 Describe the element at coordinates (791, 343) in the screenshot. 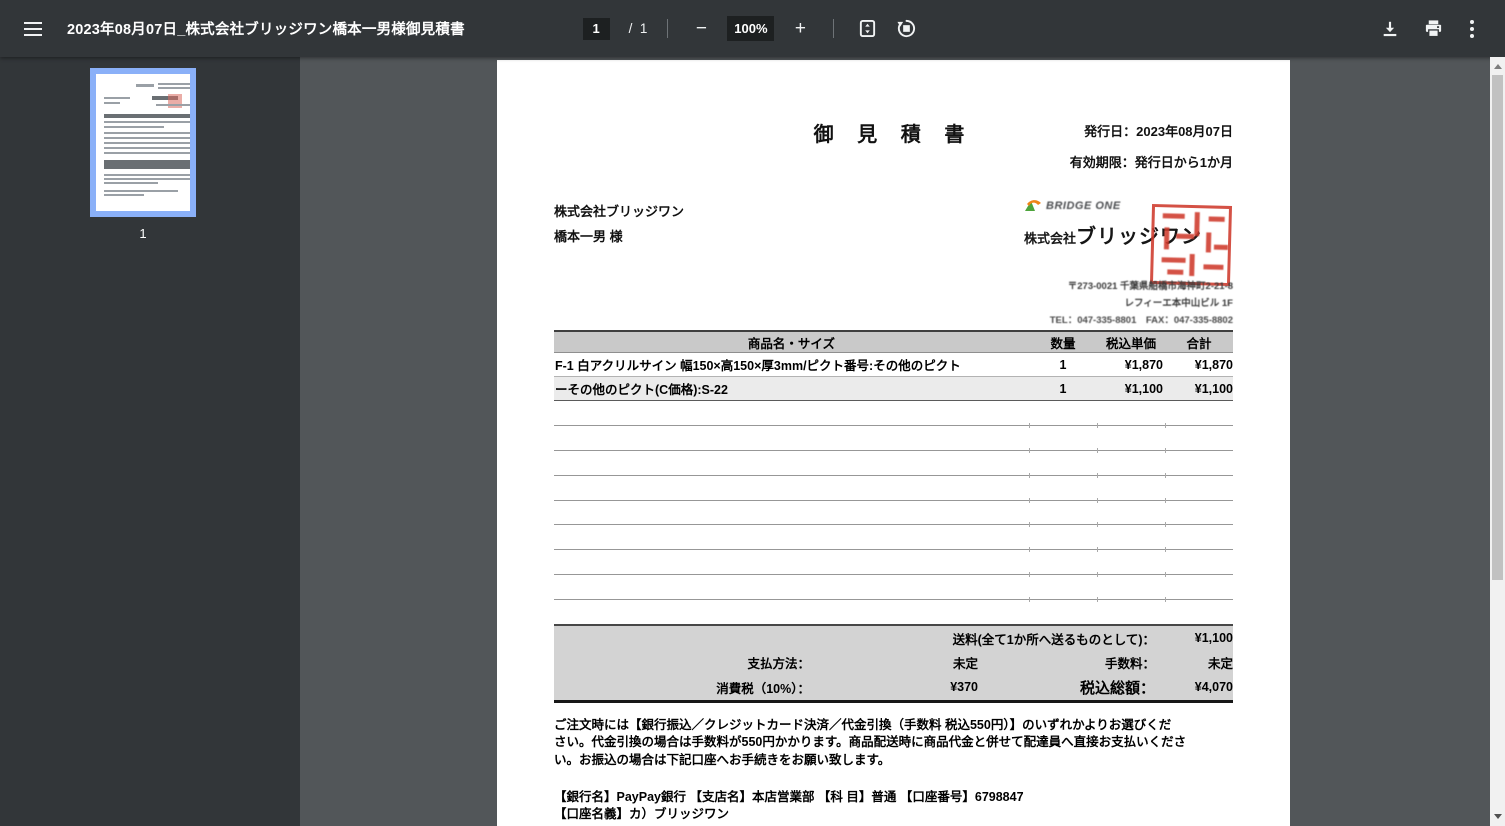

I see `header-product: 商品名・サイズ` at that location.